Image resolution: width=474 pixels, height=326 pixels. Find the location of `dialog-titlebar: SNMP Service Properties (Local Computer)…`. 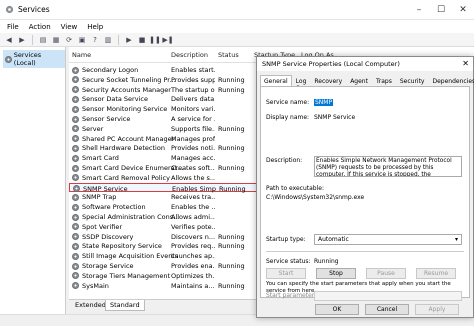

dialog-titlebar: SNMP Service Properties (Local Computer)… is located at coordinates (365, 64).